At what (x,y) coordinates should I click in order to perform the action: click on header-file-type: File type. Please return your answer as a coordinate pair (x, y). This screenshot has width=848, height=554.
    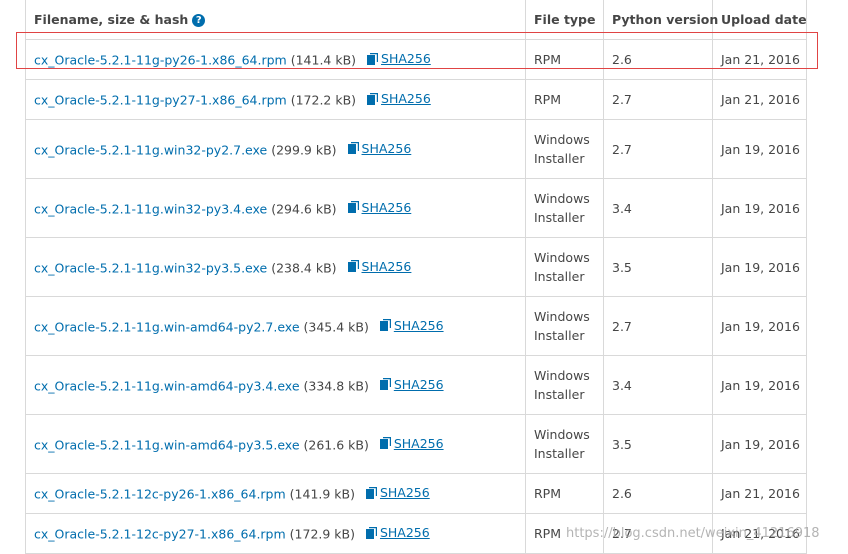
    Looking at the image, I should click on (564, 20).